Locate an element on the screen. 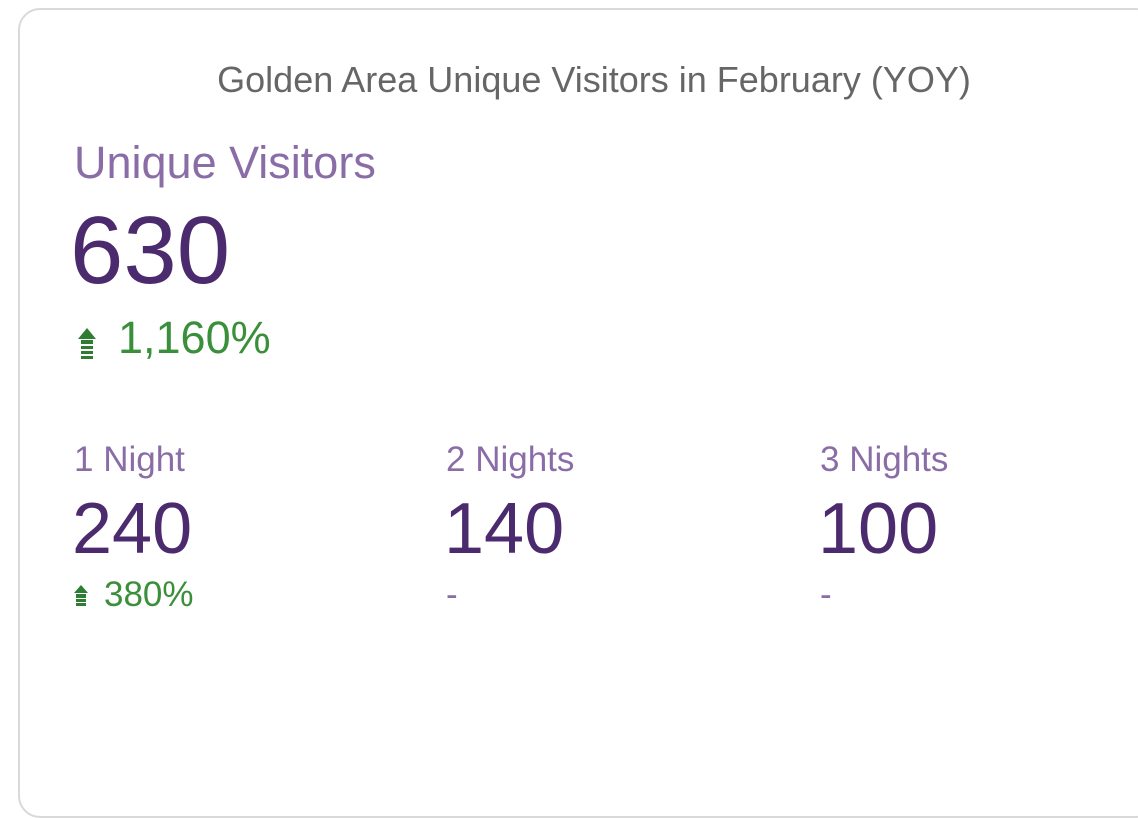  metric-value: 100 is located at coordinates (878, 529).